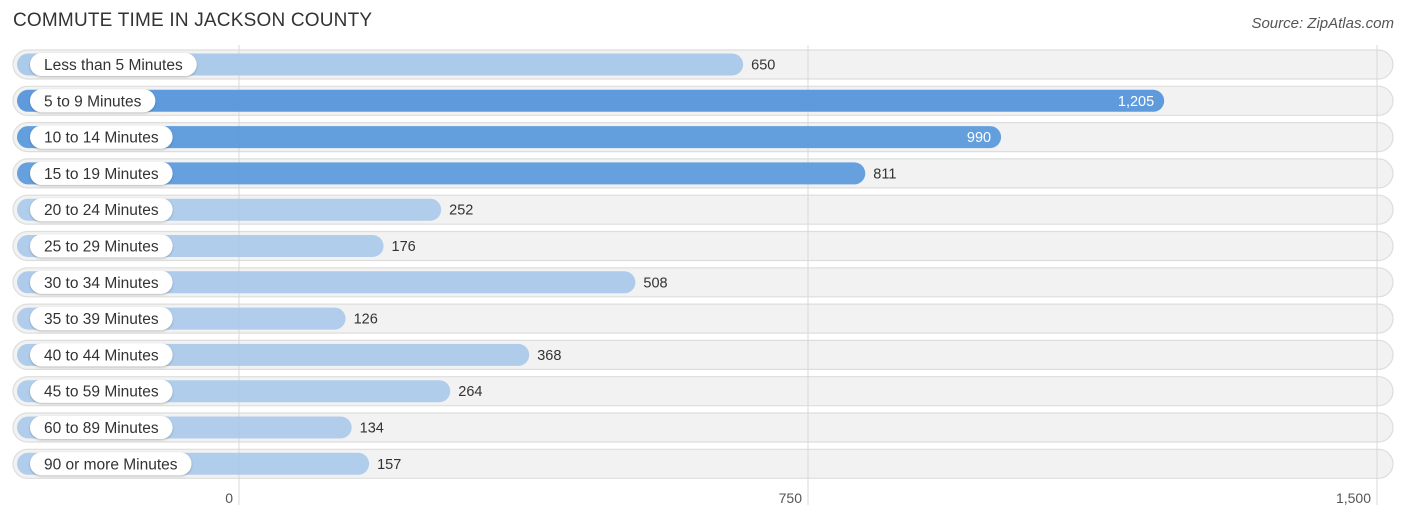 This screenshot has height=522, width=1406. I want to click on x-tick-label: 1,500, so click(1353, 498).